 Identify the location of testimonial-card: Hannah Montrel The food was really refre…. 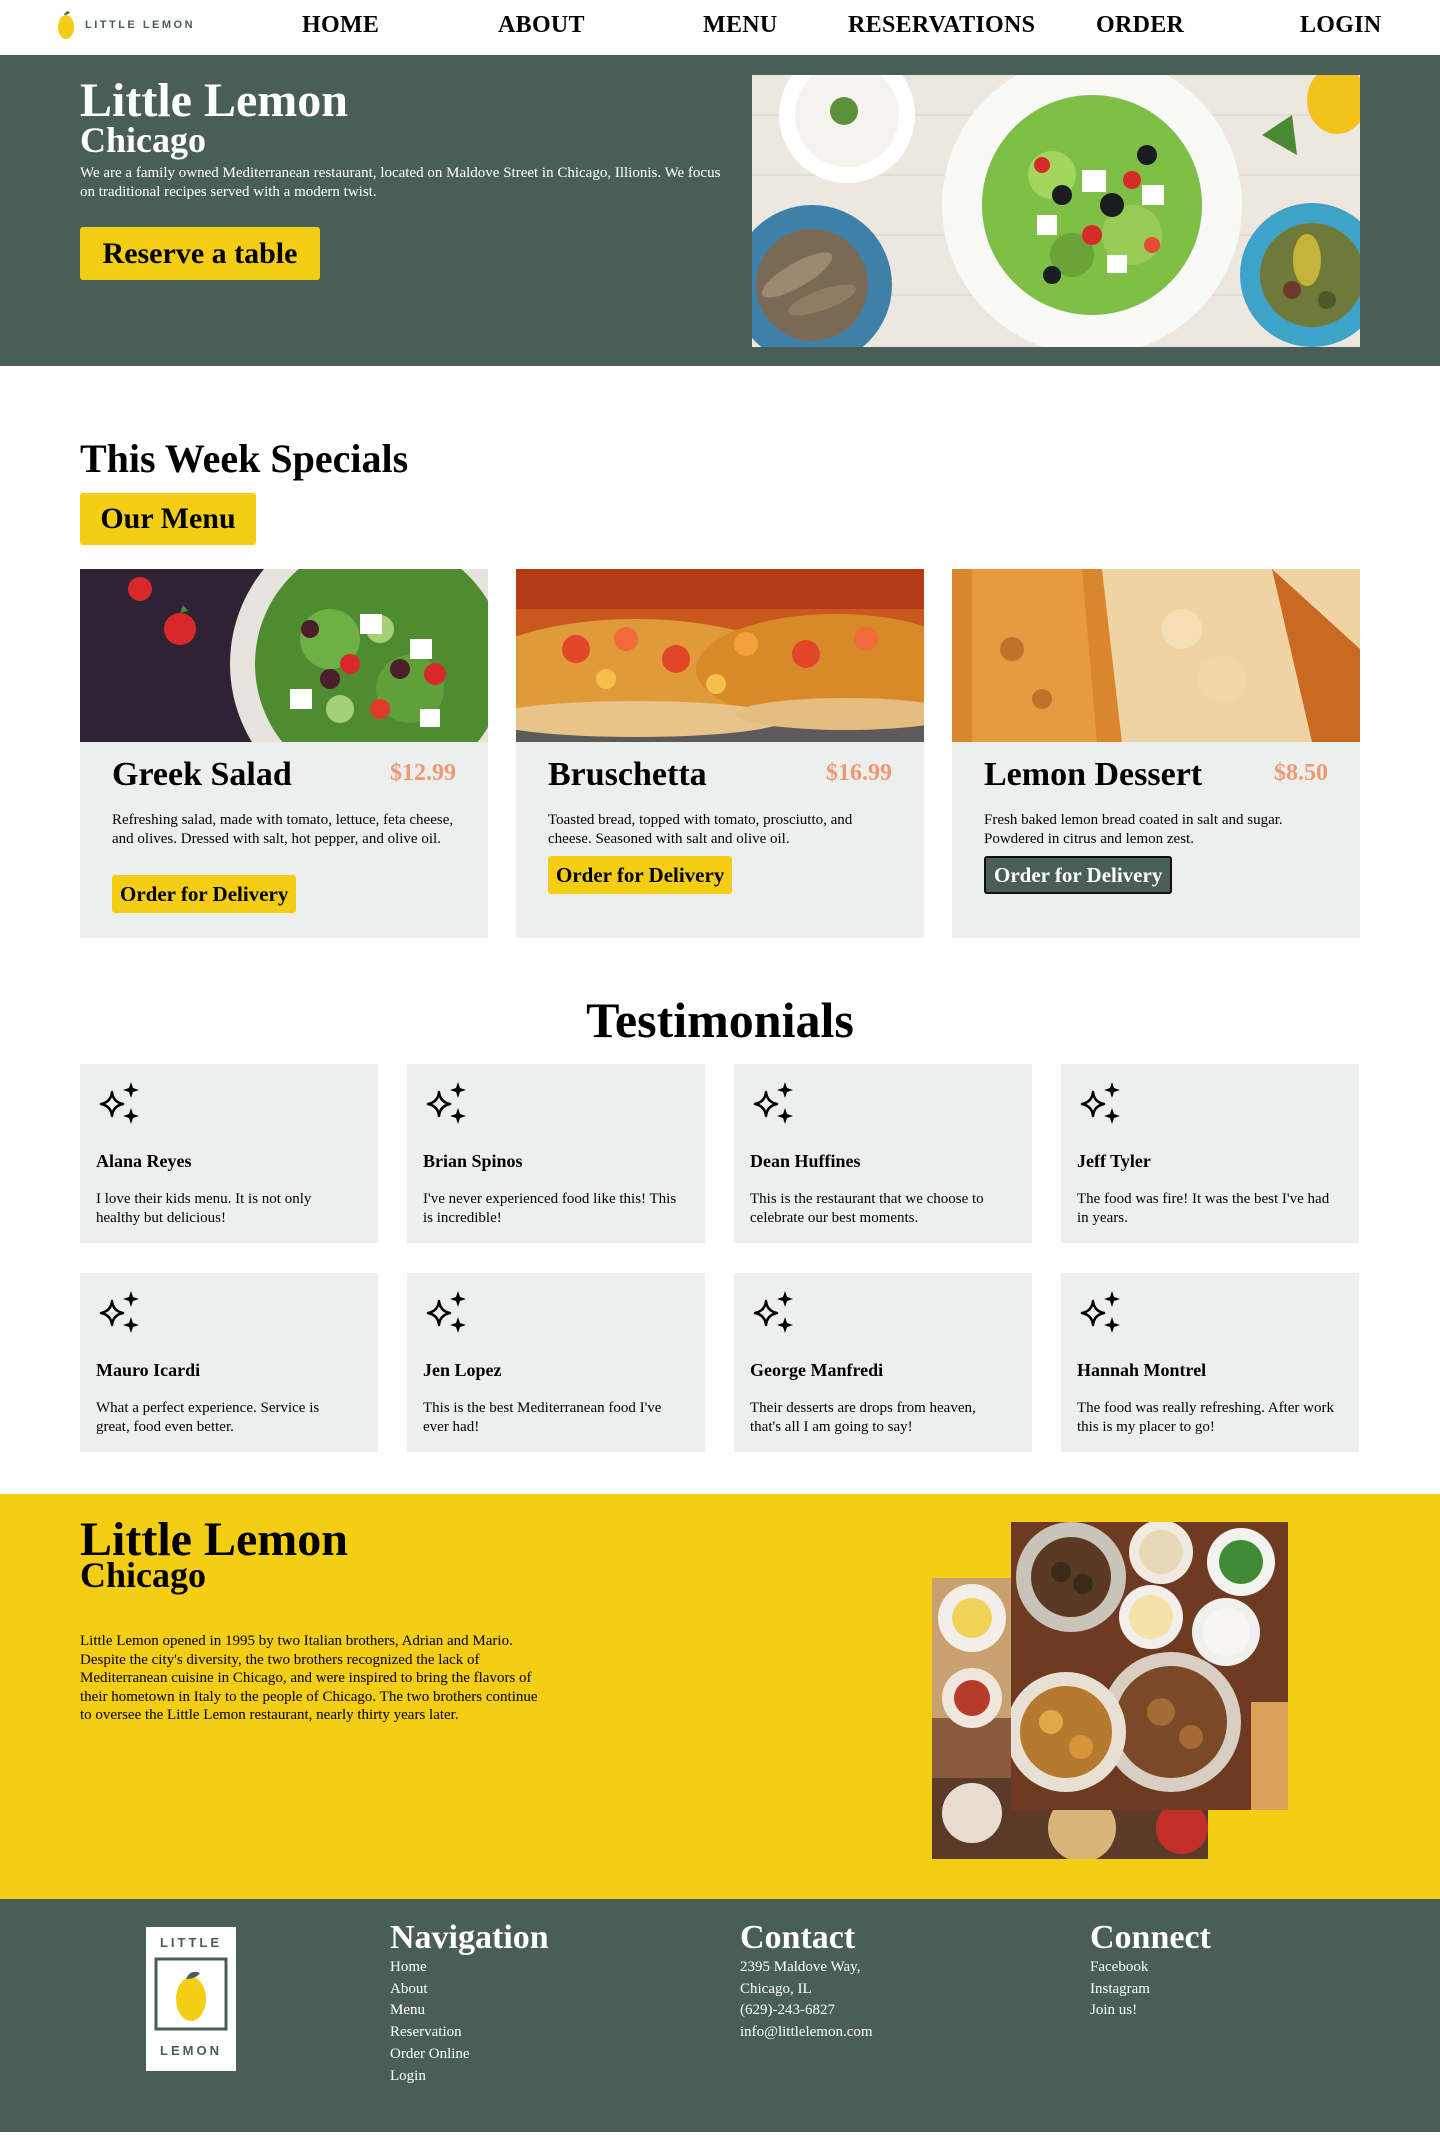
(1210, 1362).